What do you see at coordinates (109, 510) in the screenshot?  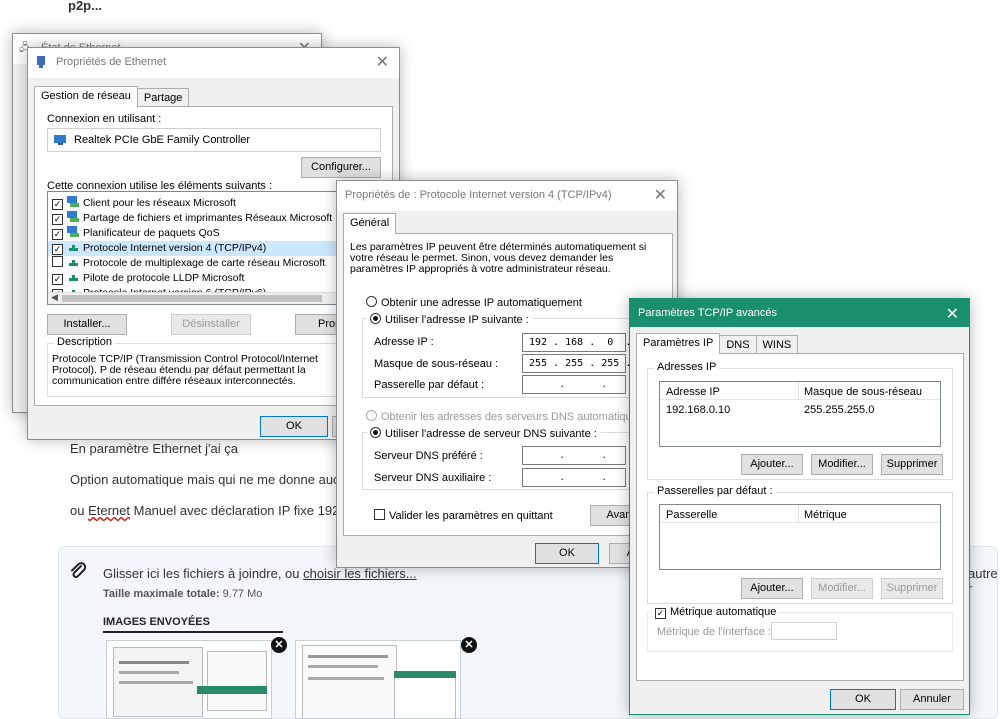 I see `misspelled-word: Eternet` at bounding box center [109, 510].